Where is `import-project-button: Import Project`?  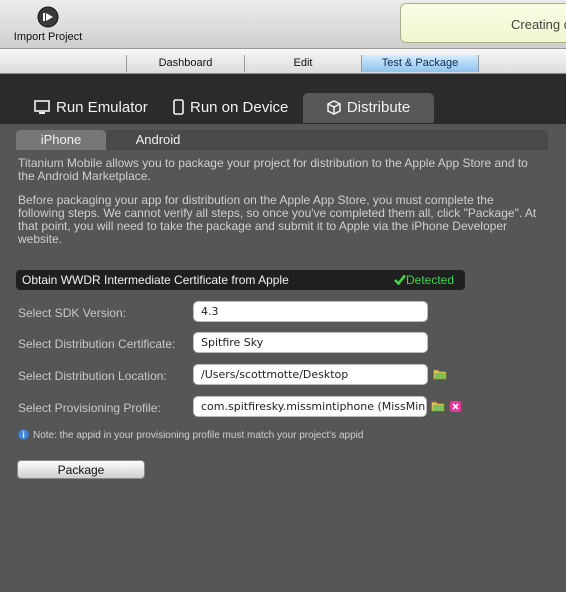
import-project-button: Import Project is located at coordinates (48, 25).